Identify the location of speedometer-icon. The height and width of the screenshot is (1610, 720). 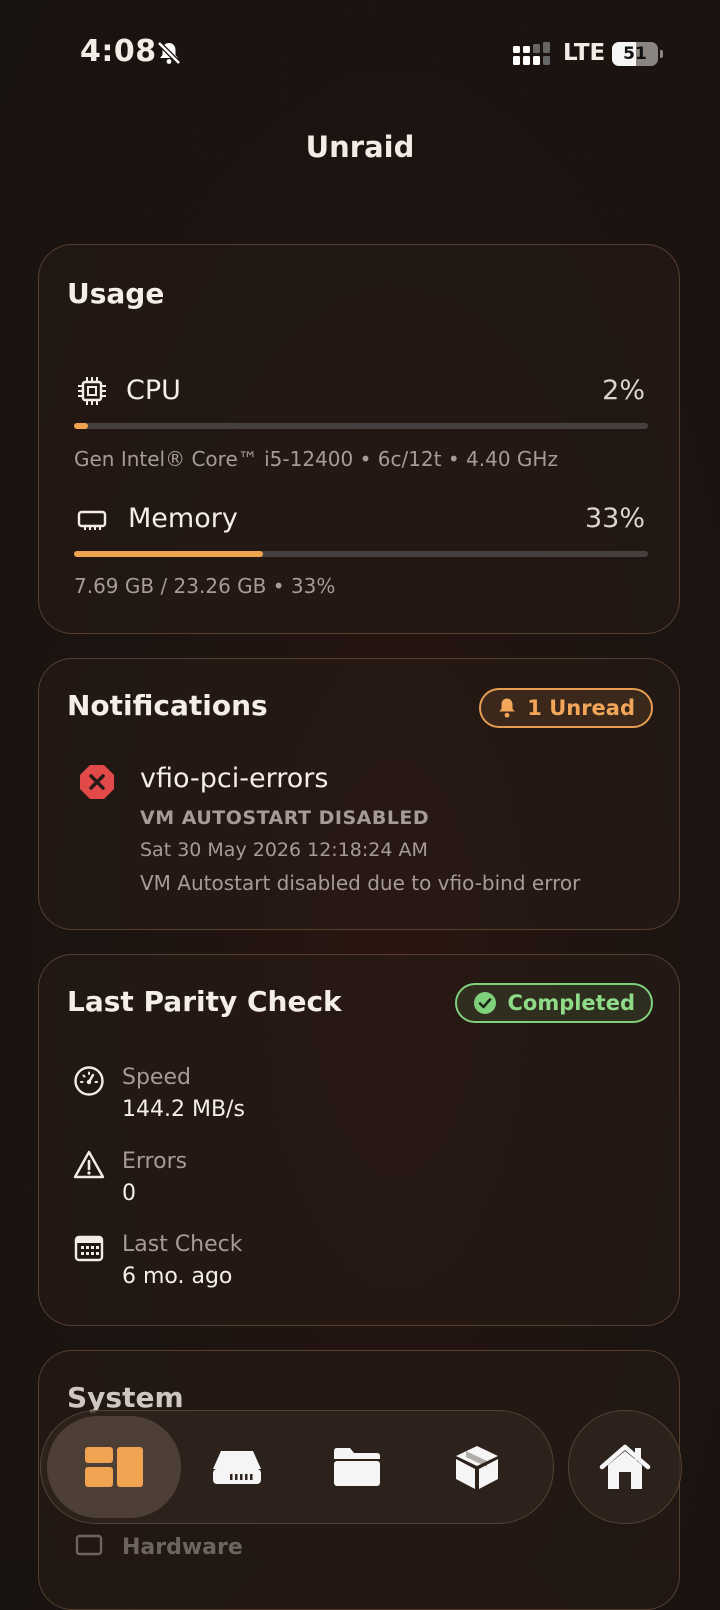
(89, 1081).